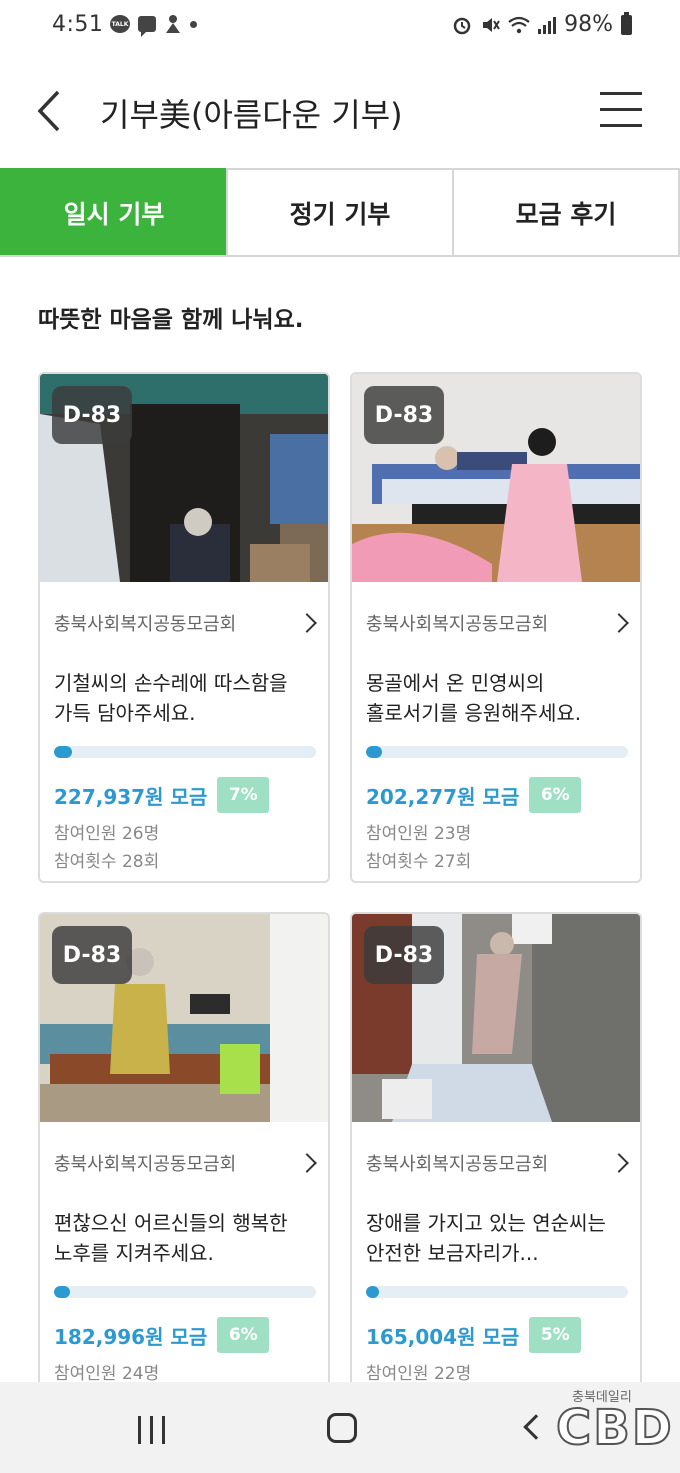 Image resolution: width=680 pixels, height=1473 pixels. Describe the element at coordinates (443, 796) in the screenshot. I see `raised-amount: 202,277원 모금` at that location.